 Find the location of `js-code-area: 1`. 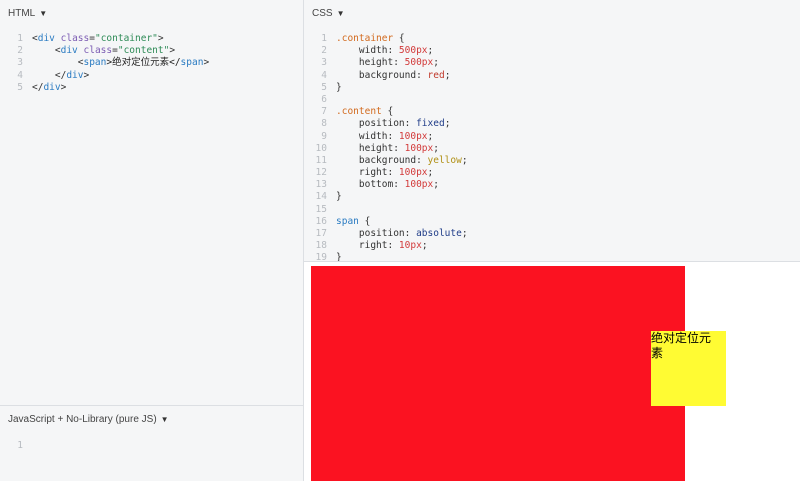

js-code-area: 1 is located at coordinates (16, 446).